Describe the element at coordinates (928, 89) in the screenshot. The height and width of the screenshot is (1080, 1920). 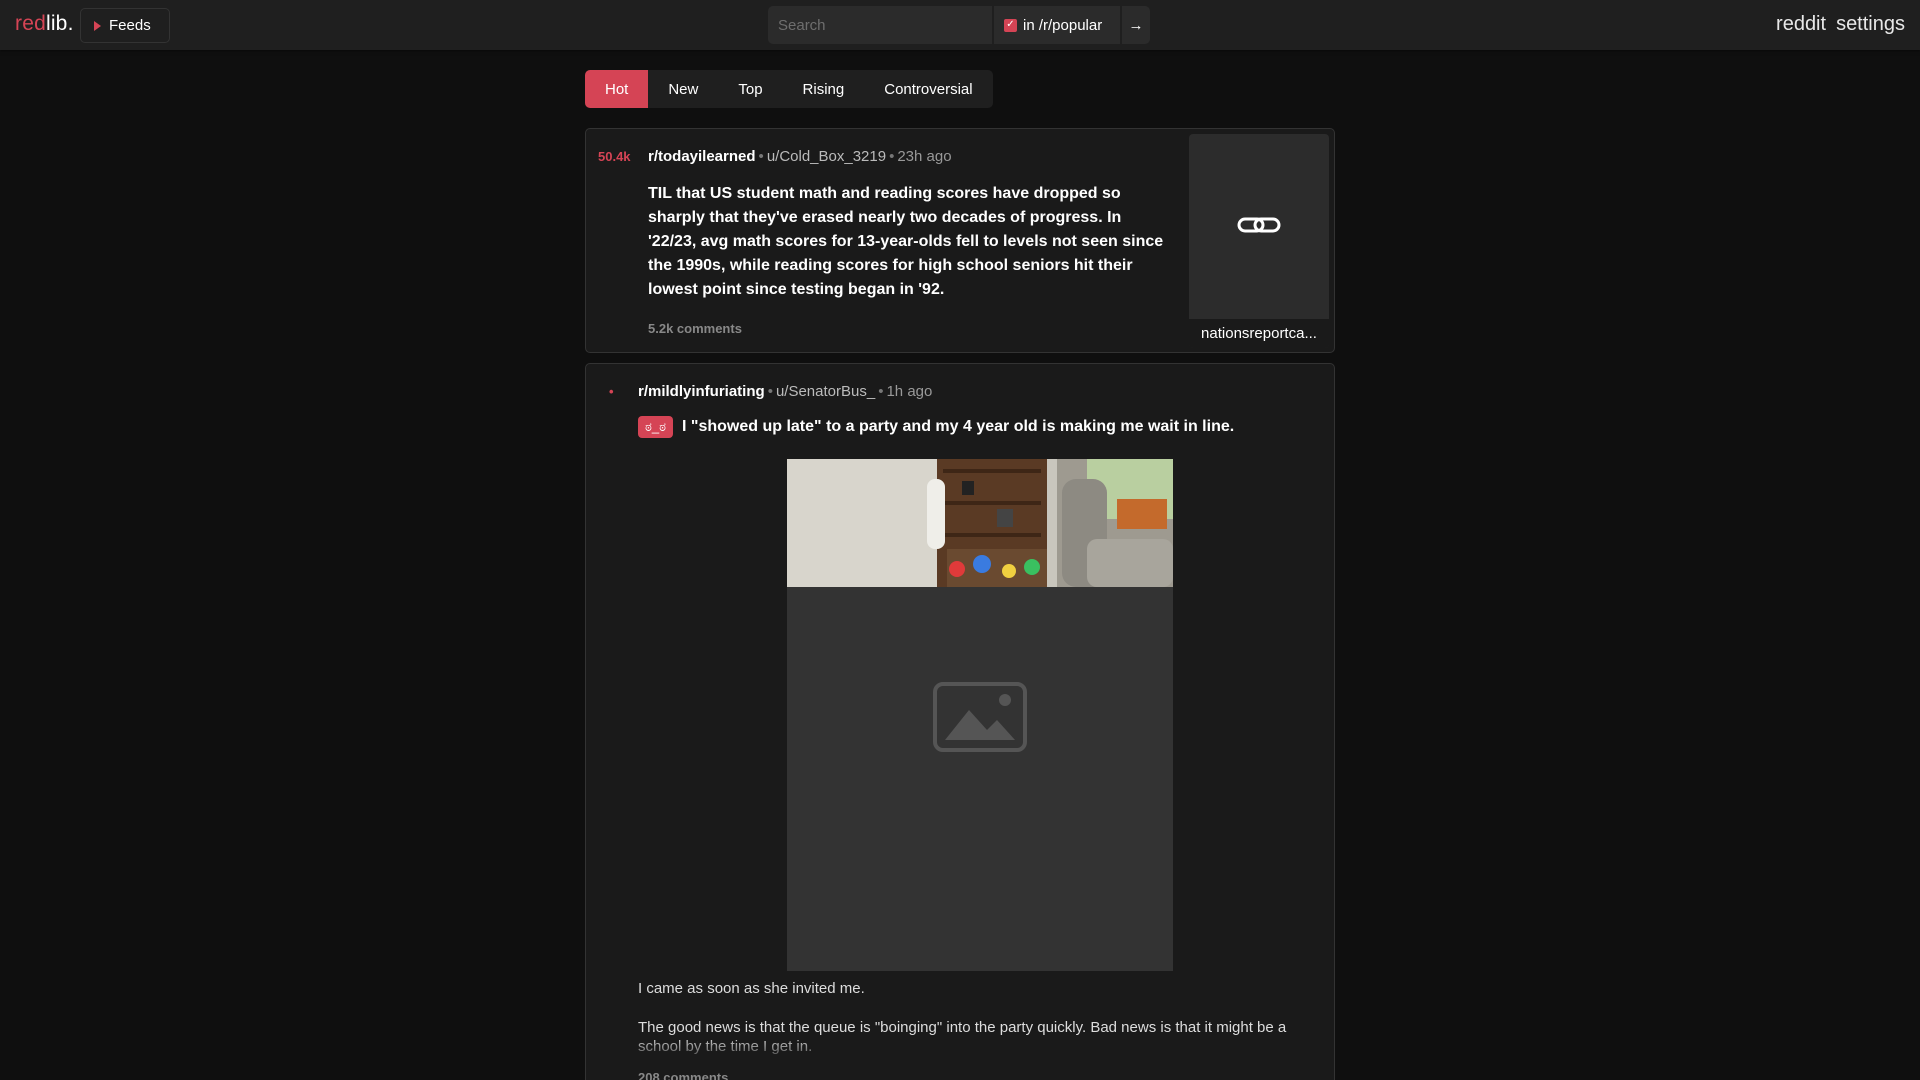
I see `tab-controversial: Controversial` at that location.